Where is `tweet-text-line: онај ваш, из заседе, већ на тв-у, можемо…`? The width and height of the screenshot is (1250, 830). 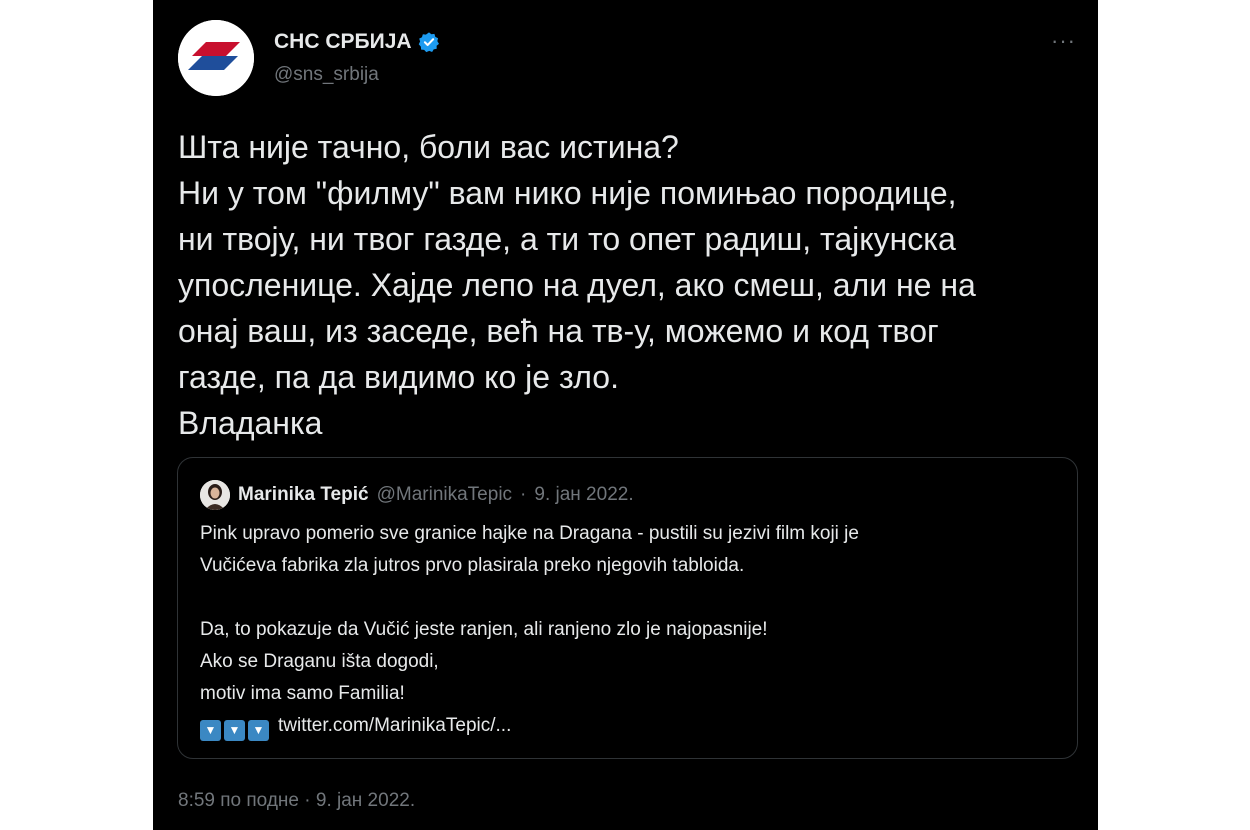
tweet-text-line: онај ваш, из заседе, већ на тв-у, можемо… is located at coordinates (558, 331).